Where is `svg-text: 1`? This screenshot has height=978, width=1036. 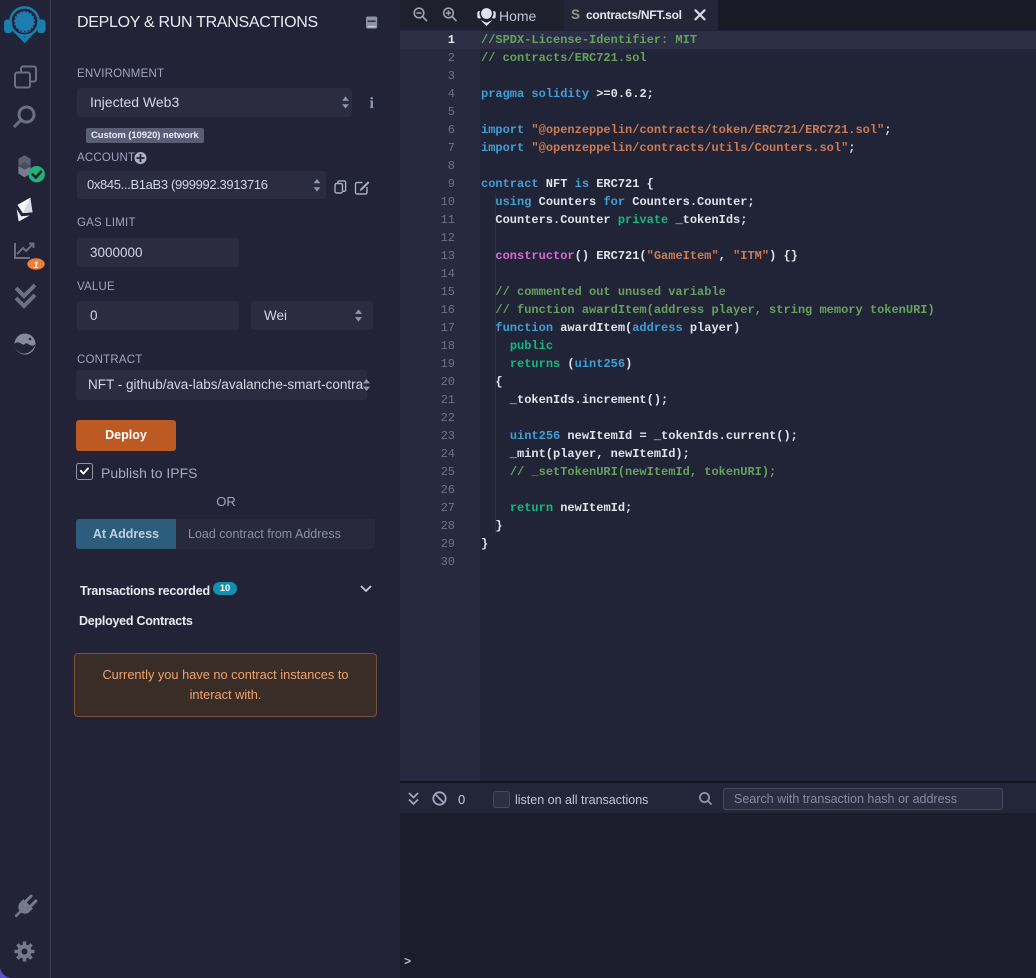 svg-text: 1 is located at coordinates (35, 265).